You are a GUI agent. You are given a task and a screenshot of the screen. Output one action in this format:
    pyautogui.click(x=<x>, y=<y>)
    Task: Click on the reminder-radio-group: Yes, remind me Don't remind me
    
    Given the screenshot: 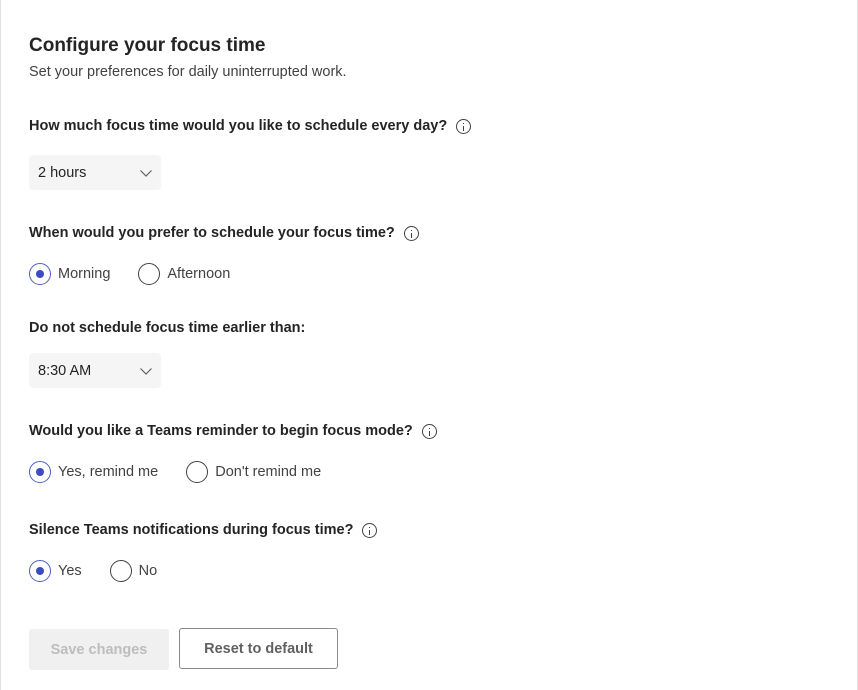 What is the action you would take?
    pyautogui.click(x=189, y=472)
    